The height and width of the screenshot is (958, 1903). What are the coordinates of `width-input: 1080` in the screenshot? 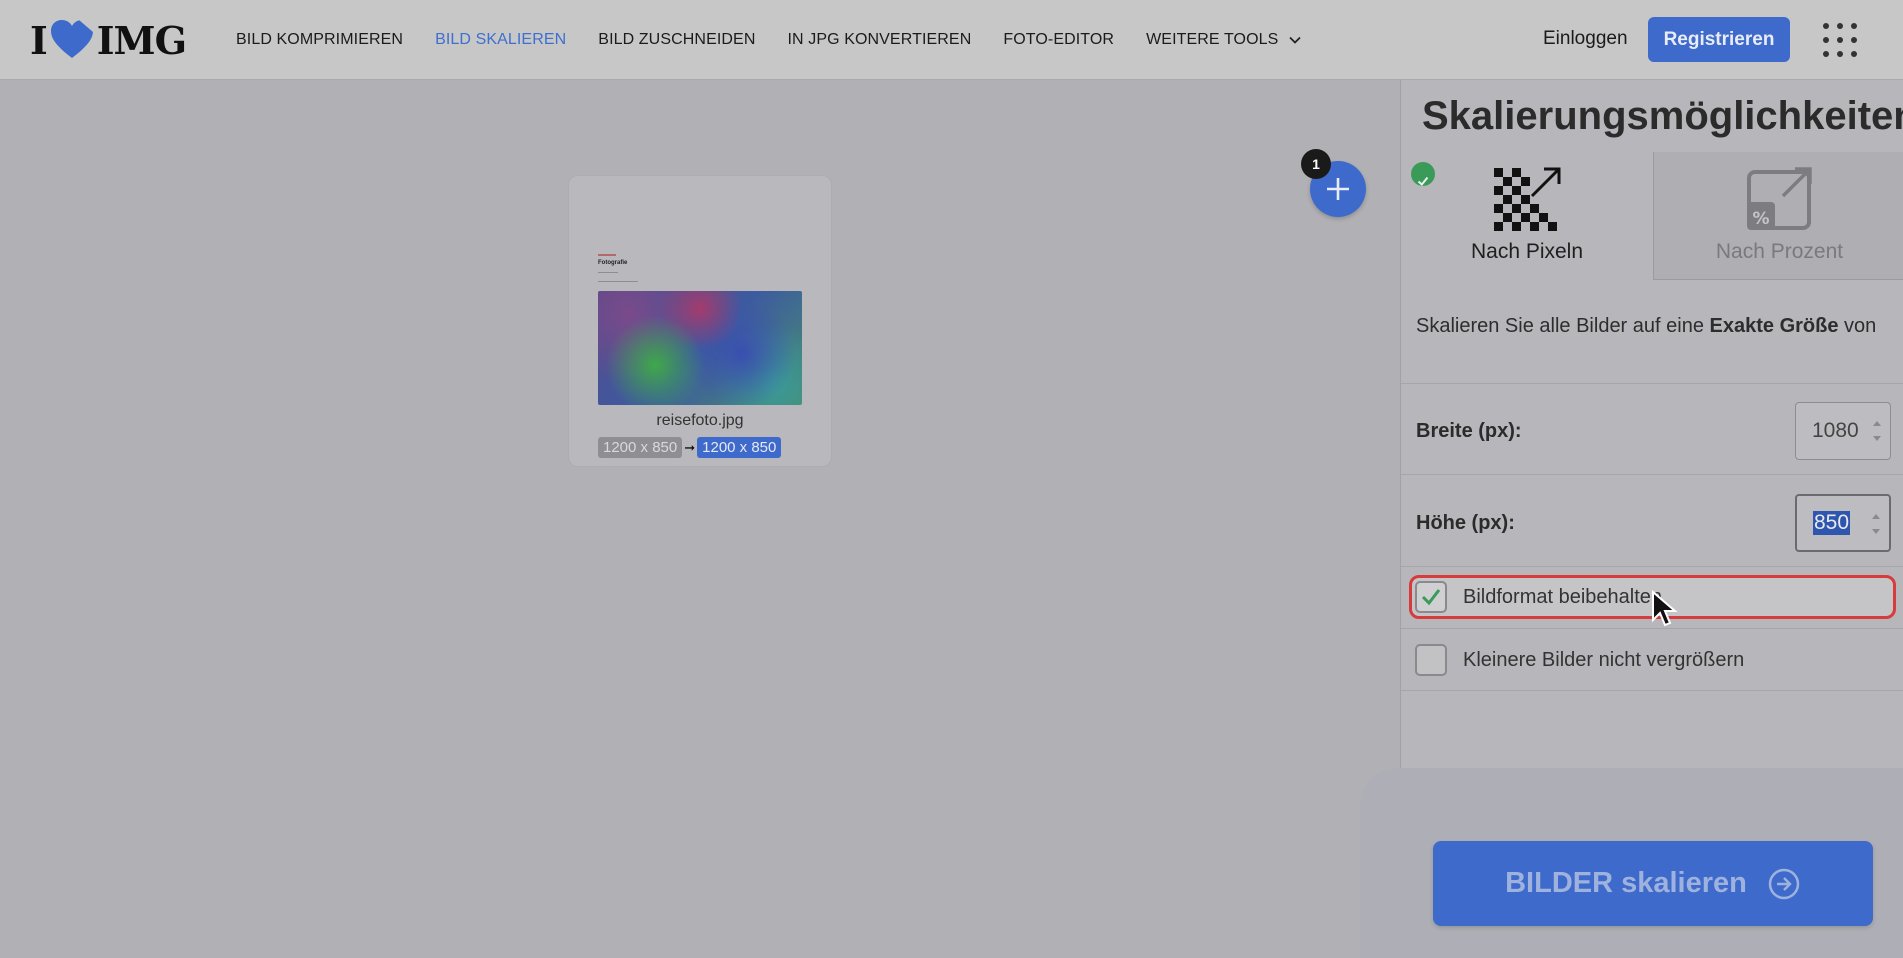 It's located at (1843, 431).